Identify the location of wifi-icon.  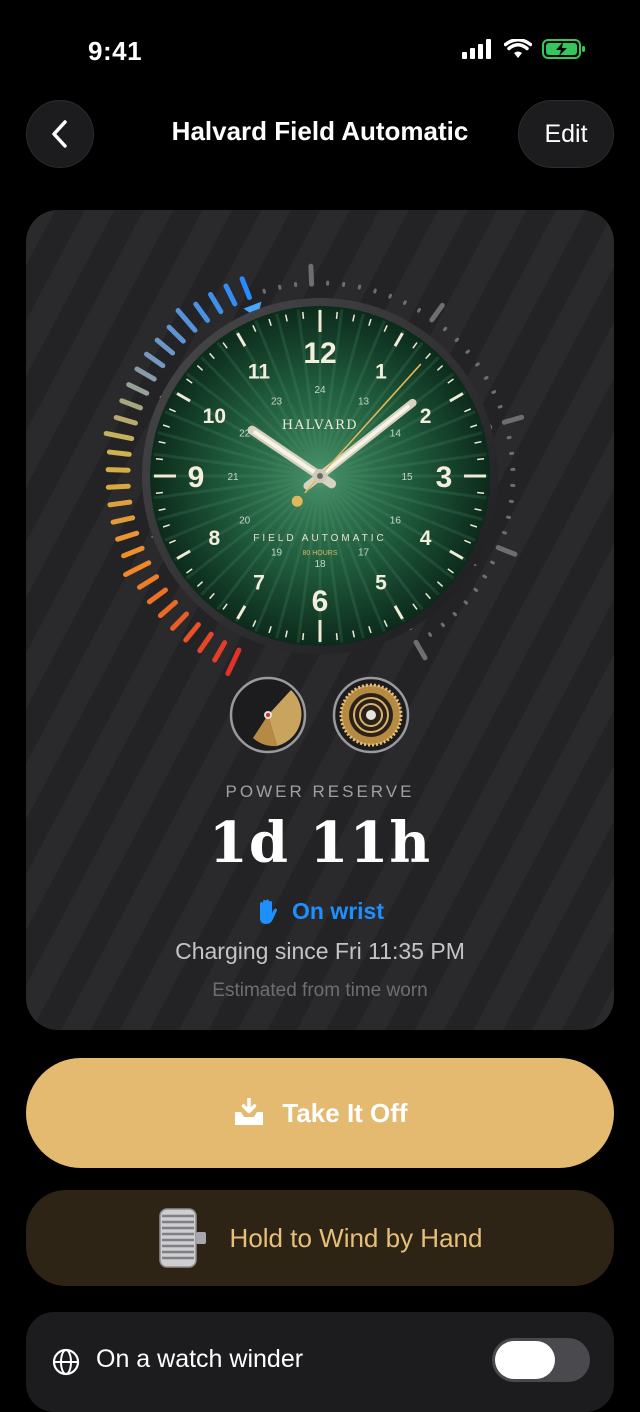
(518, 49).